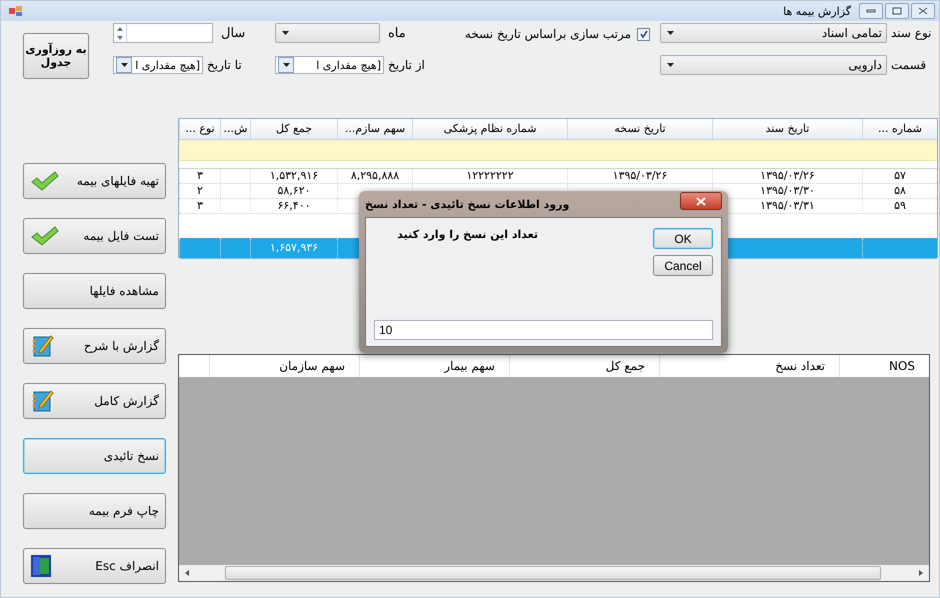 The height and width of the screenshot is (598, 940). What do you see at coordinates (397, 33) in the screenshot?
I see `month-label: ماه` at bounding box center [397, 33].